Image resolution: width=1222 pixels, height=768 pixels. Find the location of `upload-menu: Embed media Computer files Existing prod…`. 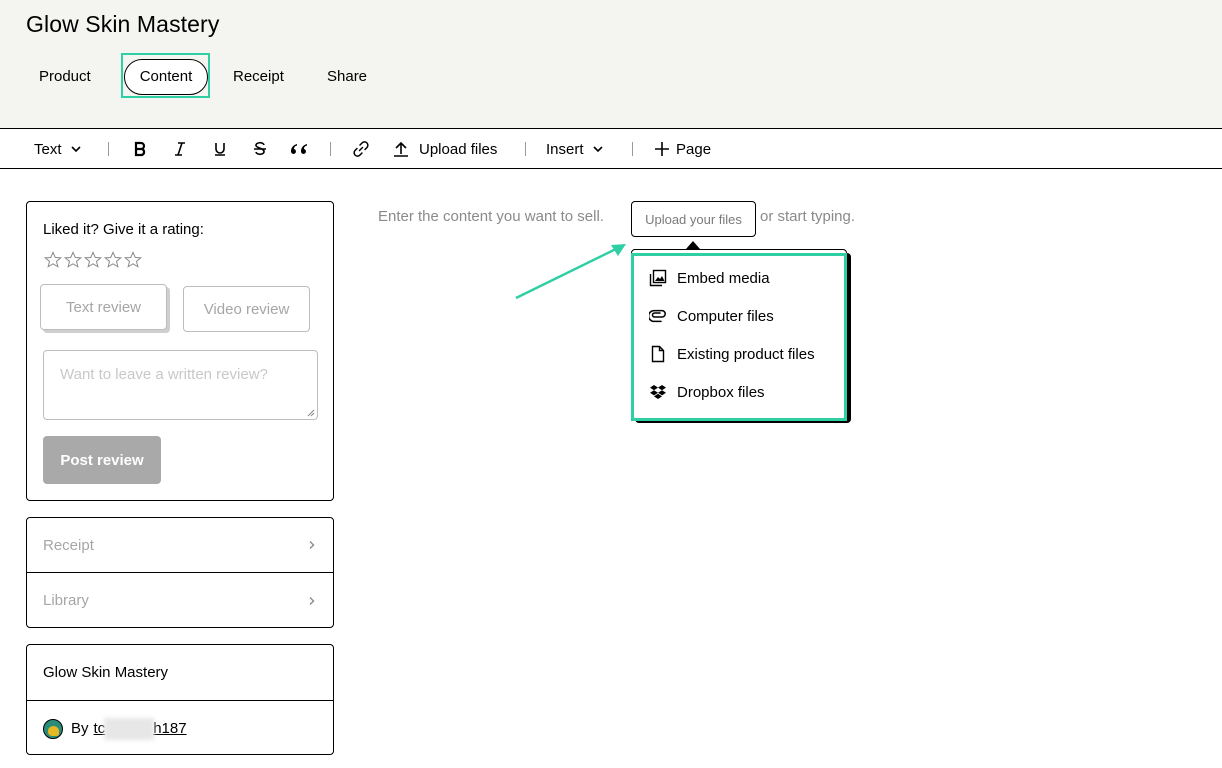

upload-menu: Embed media Computer files Existing prod… is located at coordinates (739, 335).